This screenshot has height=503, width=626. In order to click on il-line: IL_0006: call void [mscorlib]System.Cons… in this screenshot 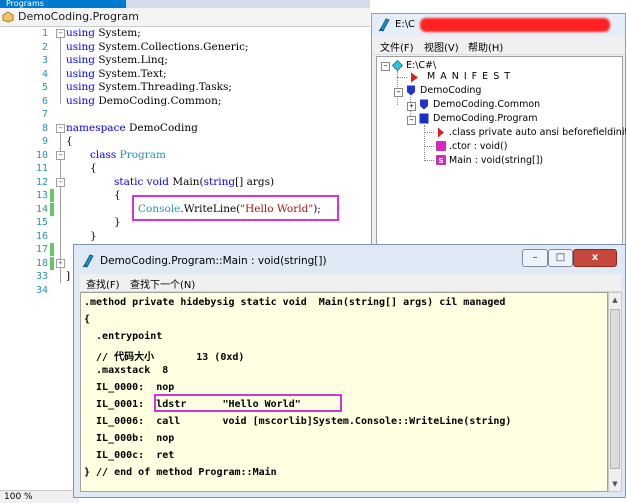, I will do `click(298, 421)`.